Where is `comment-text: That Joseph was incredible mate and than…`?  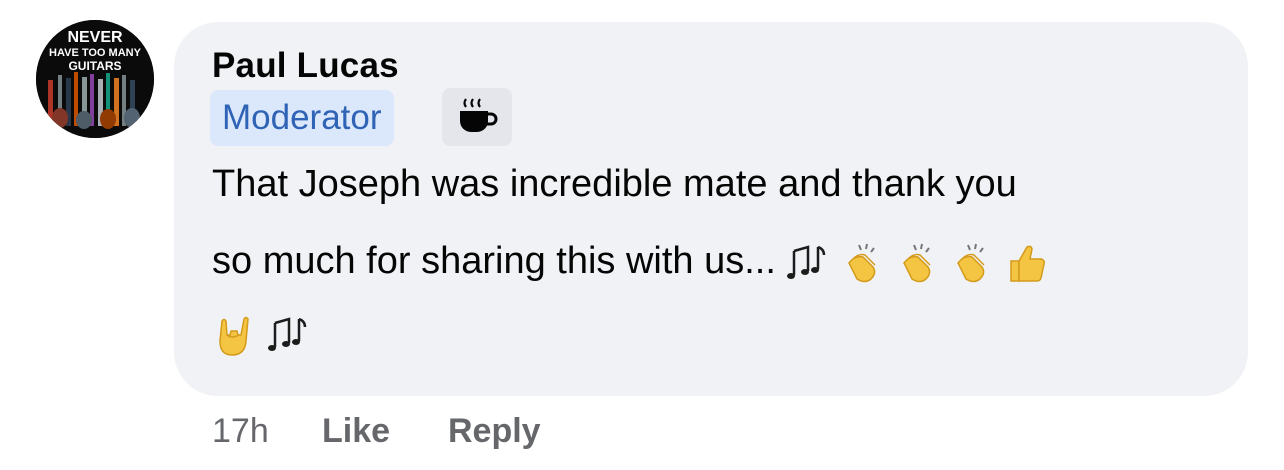
comment-text: That Joseph was incredible mate and than… is located at coordinates (614, 184).